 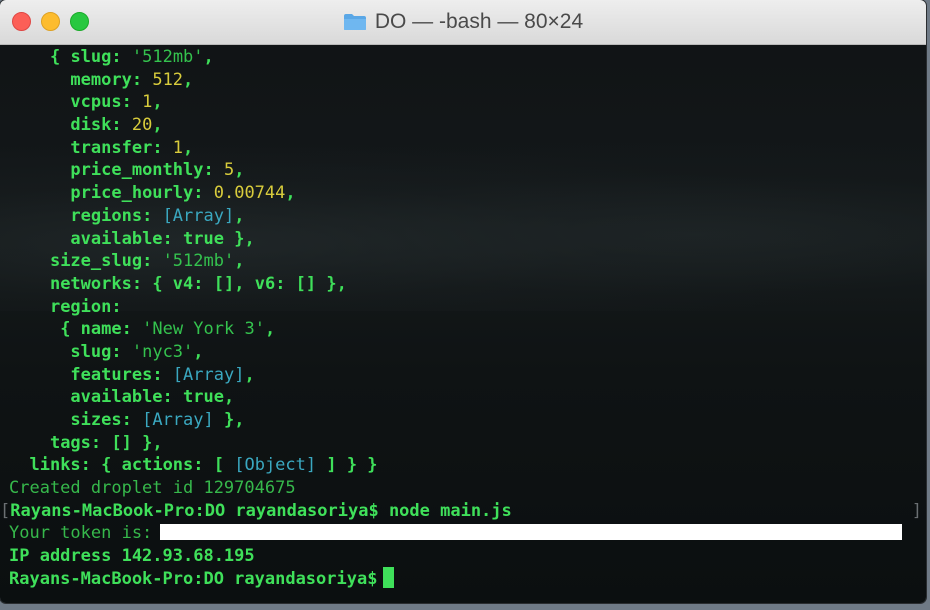 I want to click on output-line: links: { actions: [ [Object] ] } }, so click(x=467, y=465).